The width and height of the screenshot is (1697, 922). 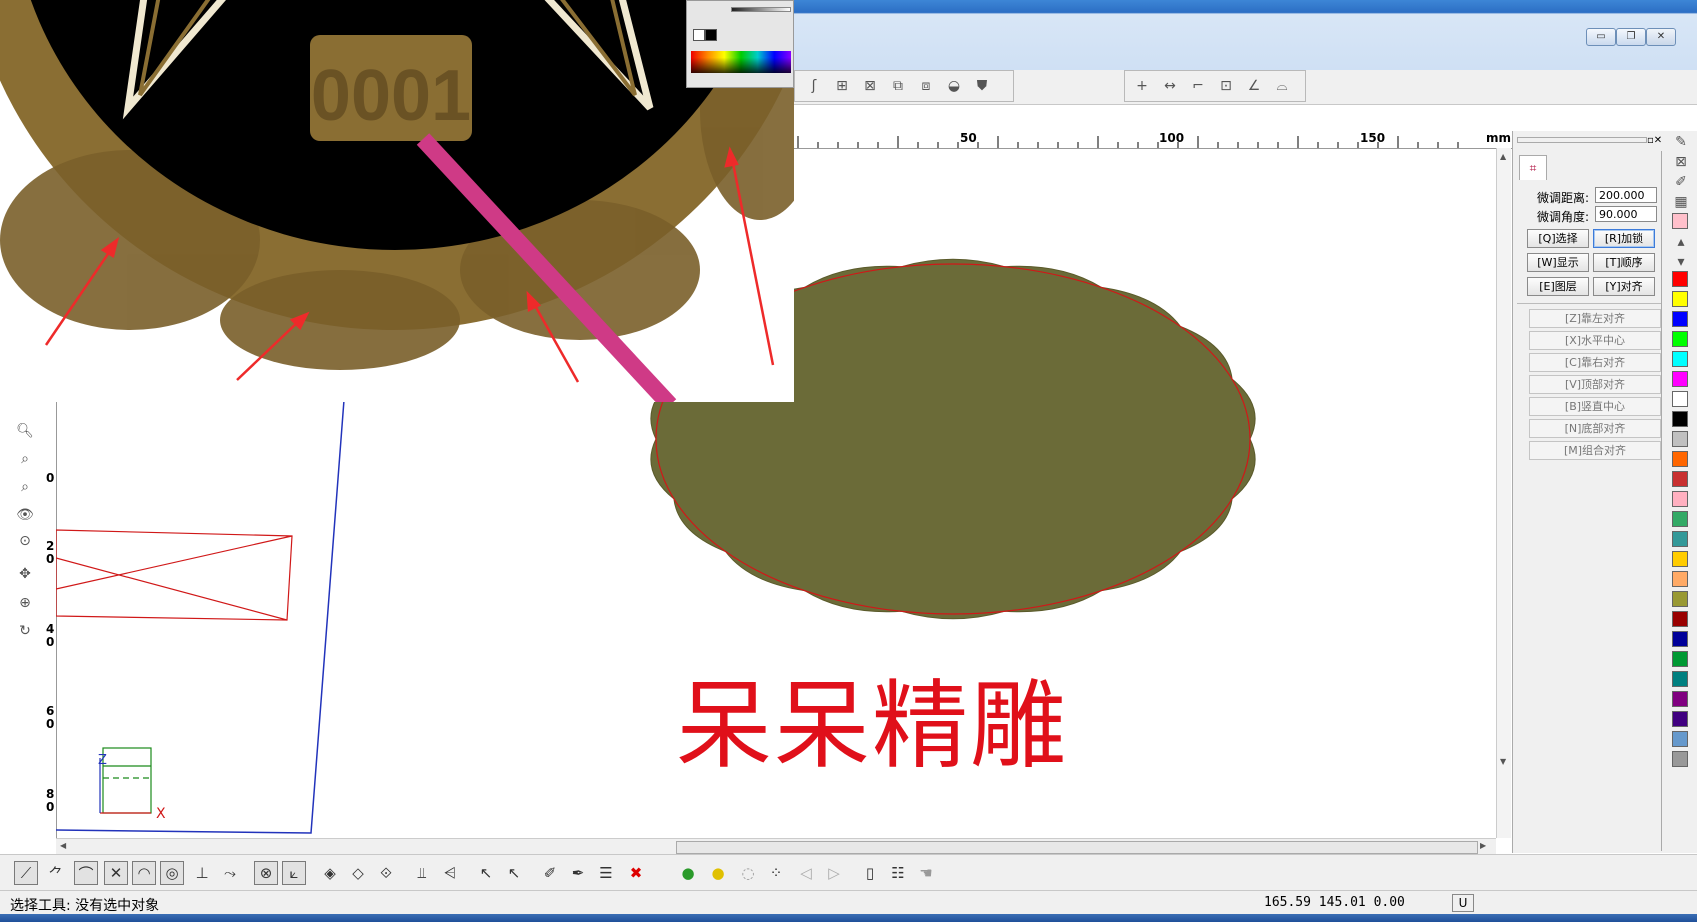 I want to click on pick-cursor-icon: ↖, so click(x=486, y=873).